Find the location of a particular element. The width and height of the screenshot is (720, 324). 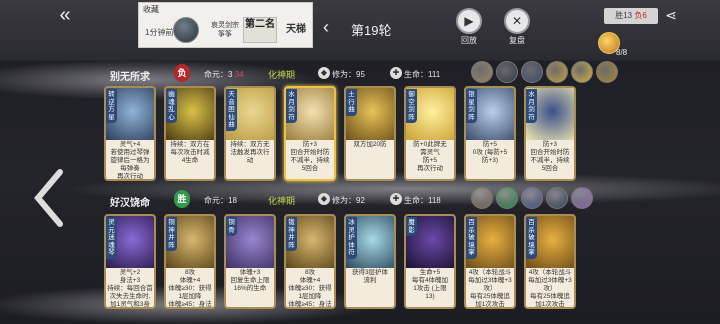

skill-card: 天音困仙曲持续：双方无 法触发再次行动 is located at coordinates (250, 133).